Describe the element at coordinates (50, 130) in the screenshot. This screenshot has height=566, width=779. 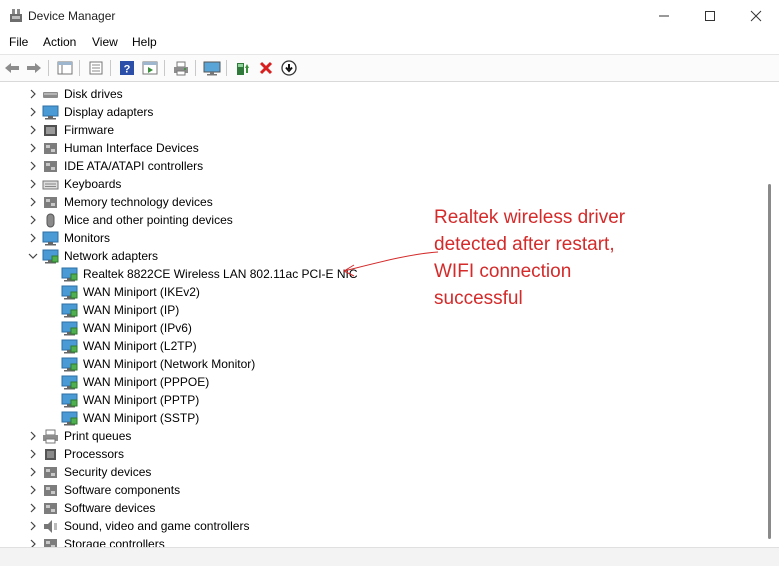
I see `firmware-icon` at that location.